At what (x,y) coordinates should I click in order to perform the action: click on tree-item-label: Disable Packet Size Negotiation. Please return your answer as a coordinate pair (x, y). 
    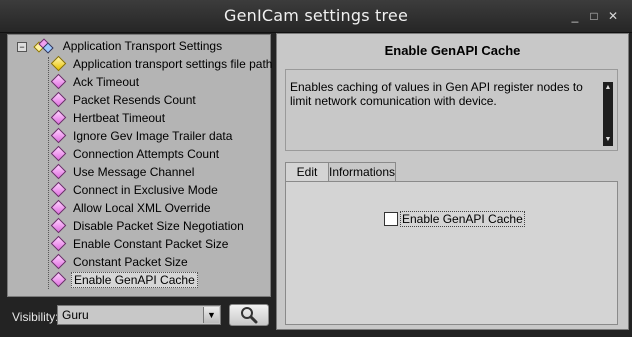
    Looking at the image, I should click on (158, 226).